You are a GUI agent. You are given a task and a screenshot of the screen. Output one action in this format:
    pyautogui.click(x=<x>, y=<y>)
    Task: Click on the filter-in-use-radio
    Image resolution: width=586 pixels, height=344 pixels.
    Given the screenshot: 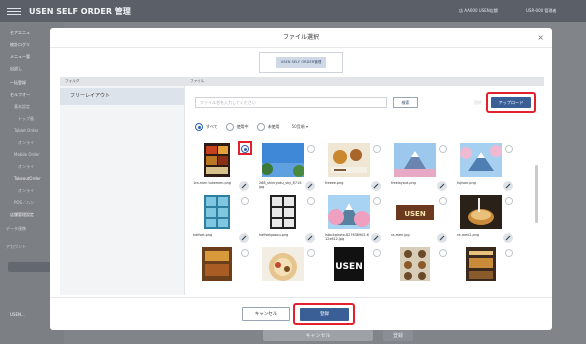 What is the action you would take?
    pyautogui.click(x=229, y=127)
    